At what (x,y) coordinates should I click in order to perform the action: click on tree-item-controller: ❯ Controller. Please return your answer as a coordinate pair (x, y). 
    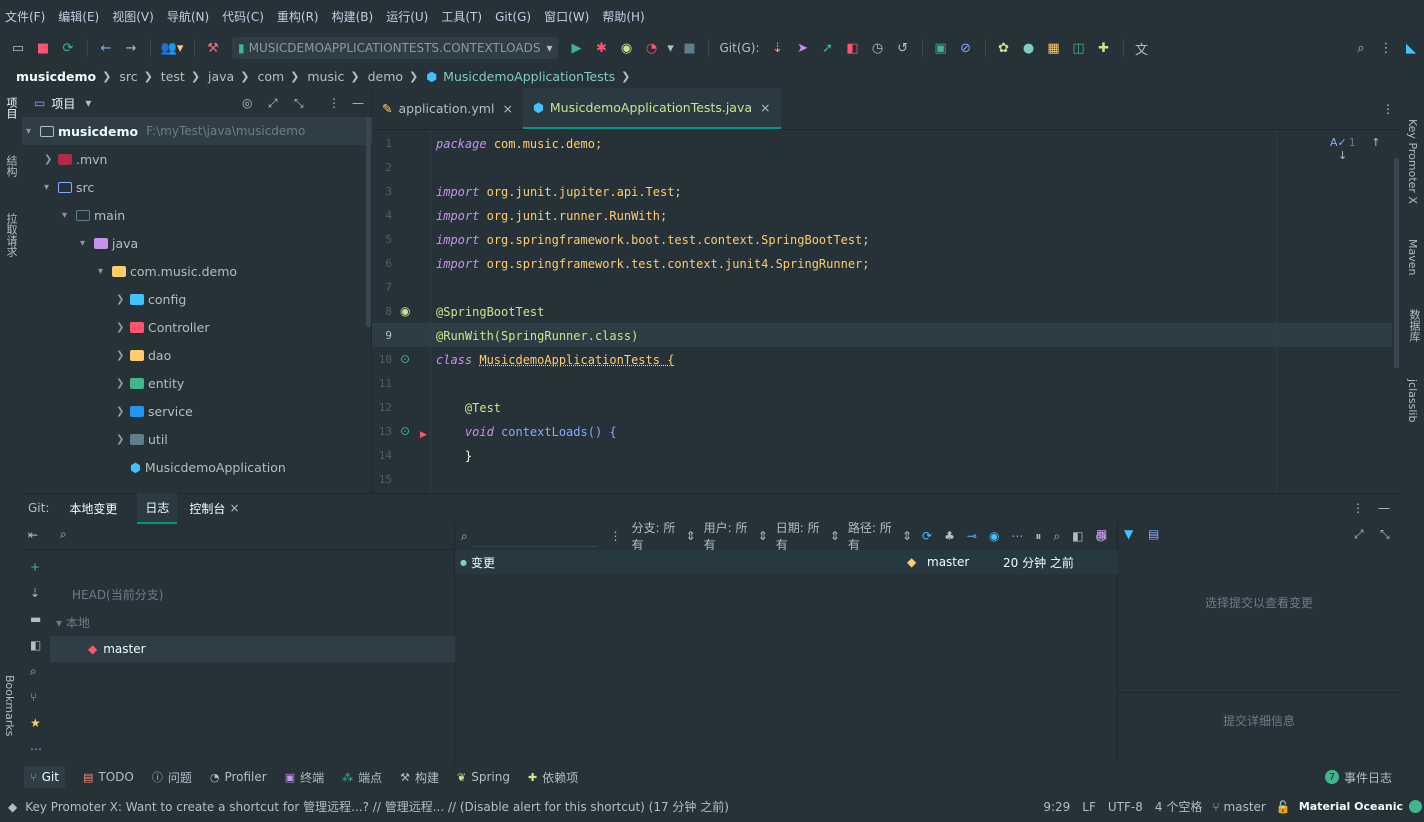
    Looking at the image, I should click on (197, 327).